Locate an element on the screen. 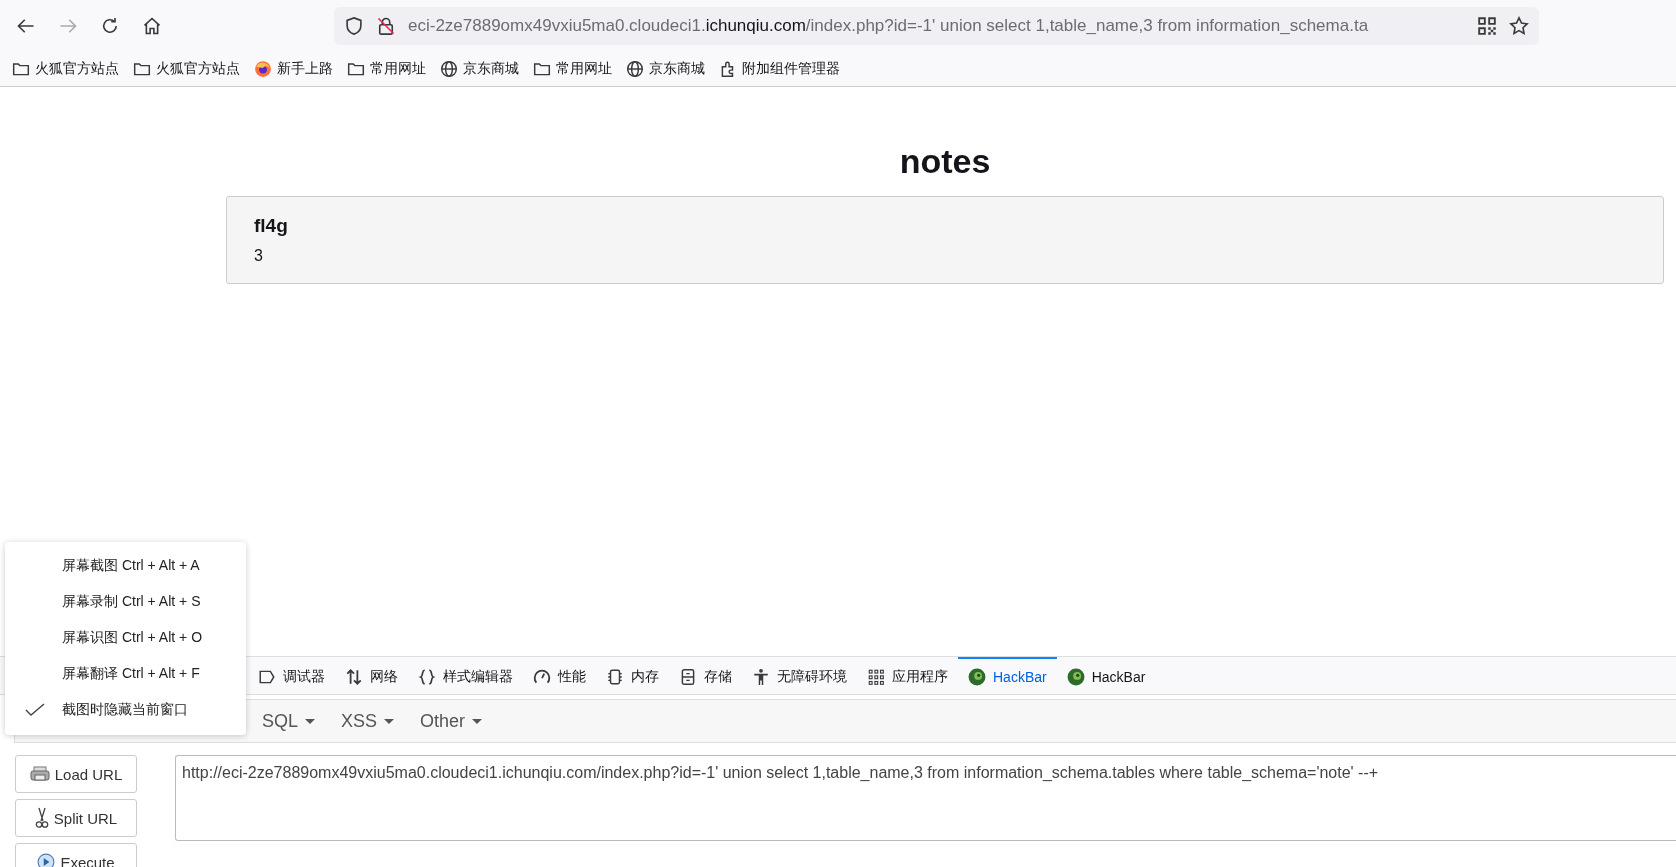  hackbar-button: Execute is located at coordinates (76, 855).